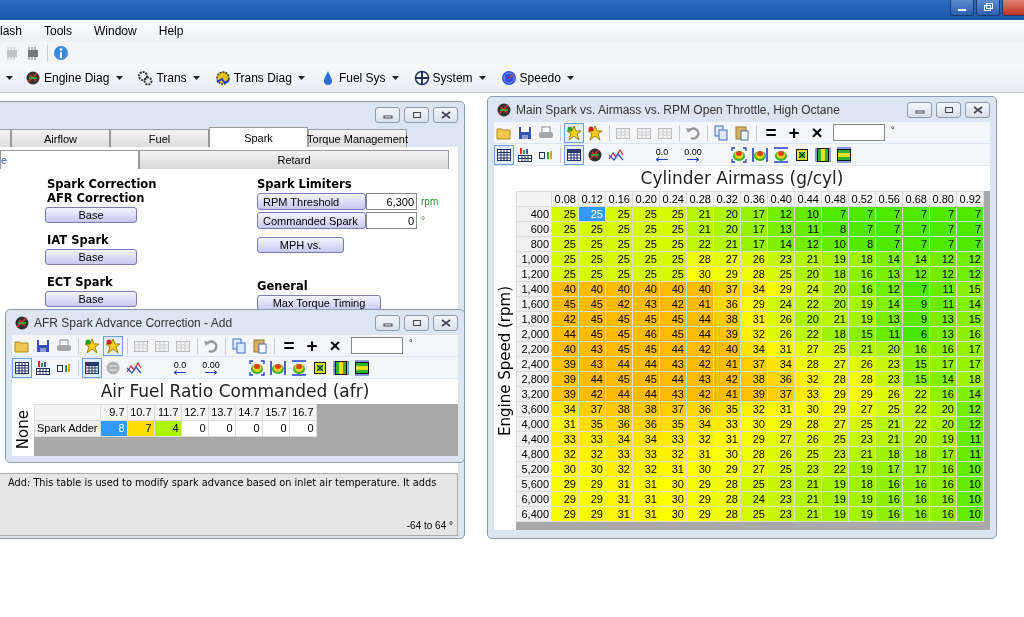  Describe the element at coordinates (808, 199) in the screenshot. I see `column-header: 0.44` at that location.